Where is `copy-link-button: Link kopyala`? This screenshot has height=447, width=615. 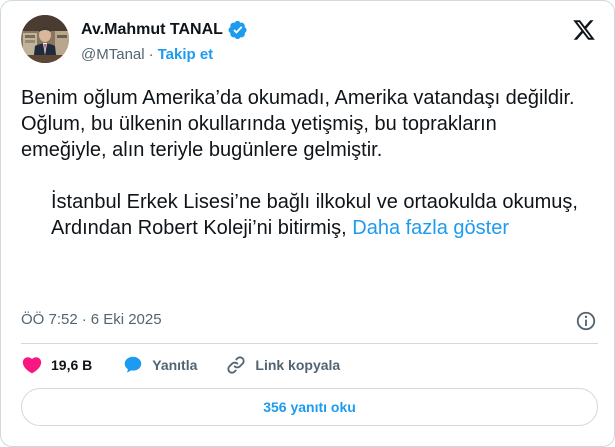 copy-link-button: Link kopyala is located at coordinates (282, 365).